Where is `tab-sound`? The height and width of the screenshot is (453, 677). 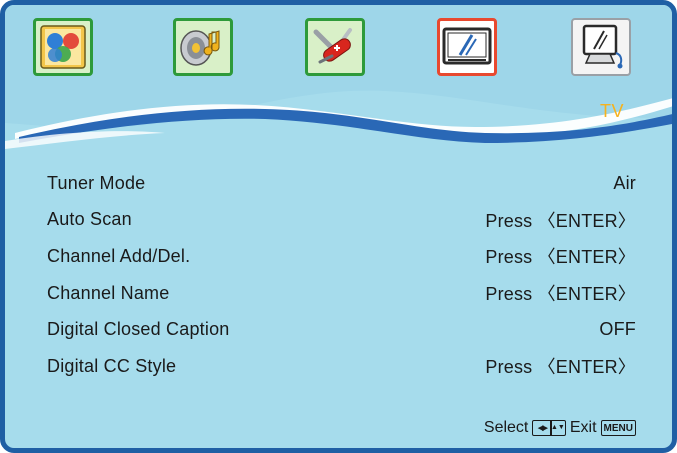 tab-sound is located at coordinates (203, 47).